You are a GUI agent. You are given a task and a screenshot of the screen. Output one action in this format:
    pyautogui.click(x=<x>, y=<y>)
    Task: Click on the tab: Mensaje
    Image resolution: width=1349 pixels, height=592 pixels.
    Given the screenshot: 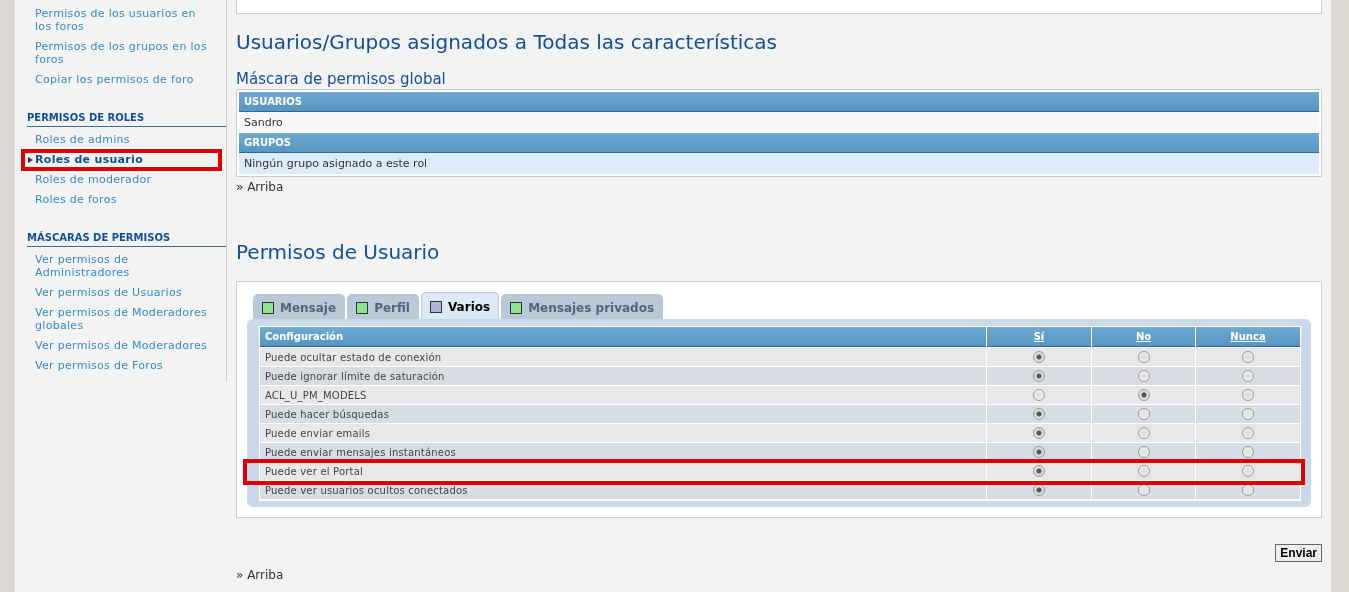 What is the action you would take?
    pyautogui.click(x=299, y=306)
    